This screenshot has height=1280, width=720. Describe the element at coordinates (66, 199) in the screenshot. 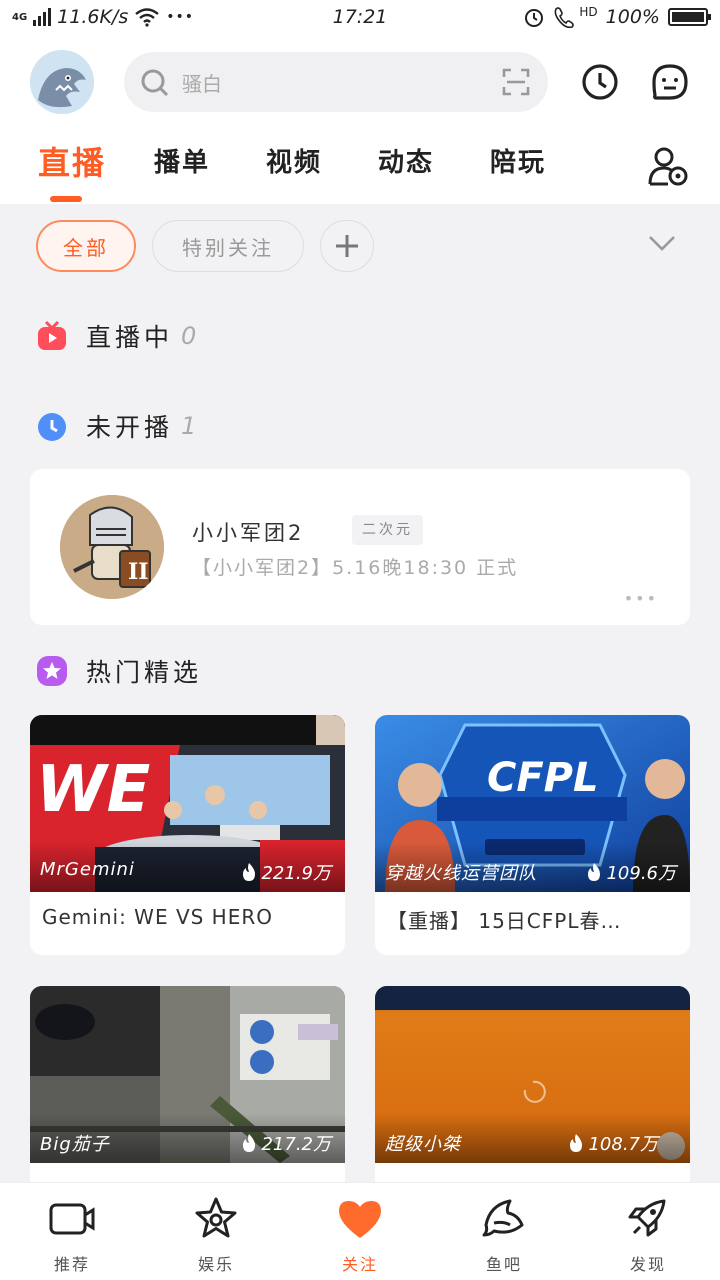

I see `tab-indicator` at that location.